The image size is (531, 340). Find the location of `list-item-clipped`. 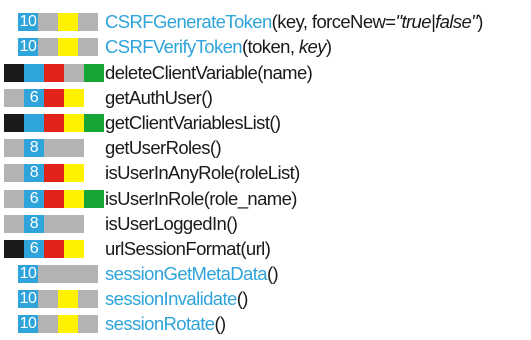

list-item-clipped is located at coordinates (265, 4).